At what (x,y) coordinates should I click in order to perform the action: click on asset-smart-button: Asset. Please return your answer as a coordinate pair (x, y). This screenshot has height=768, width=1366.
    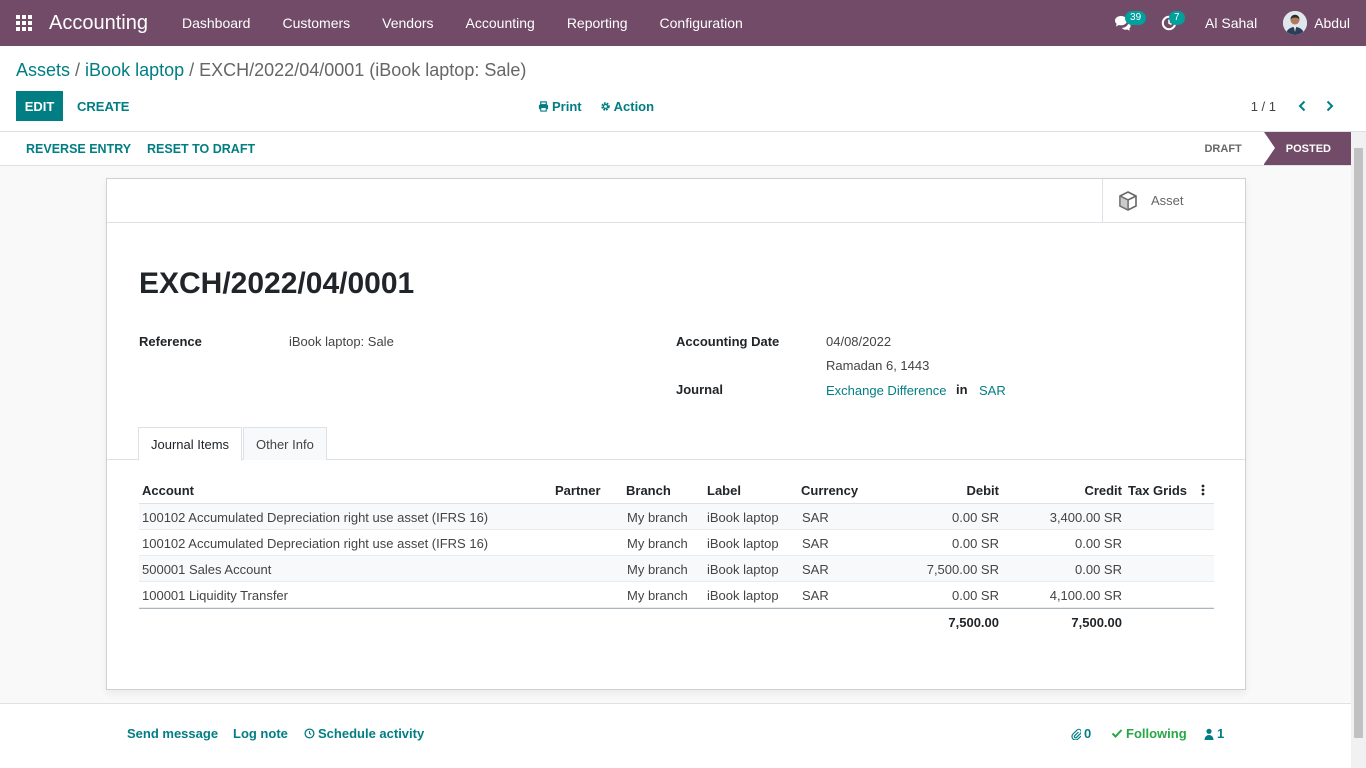
    Looking at the image, I should click on (1173, 200).